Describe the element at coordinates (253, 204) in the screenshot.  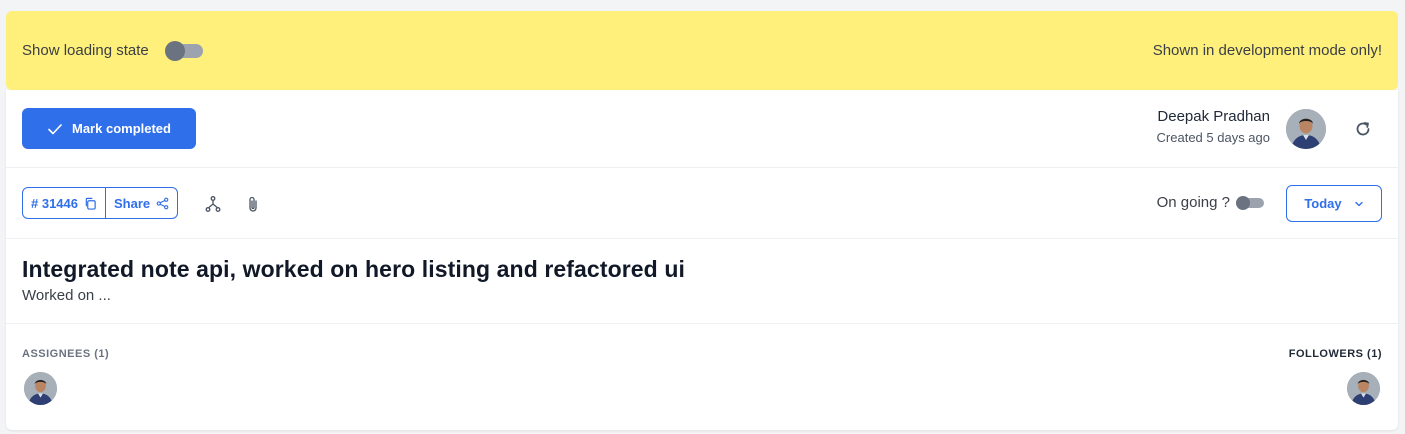
I see `paperclip-icon` at that location.